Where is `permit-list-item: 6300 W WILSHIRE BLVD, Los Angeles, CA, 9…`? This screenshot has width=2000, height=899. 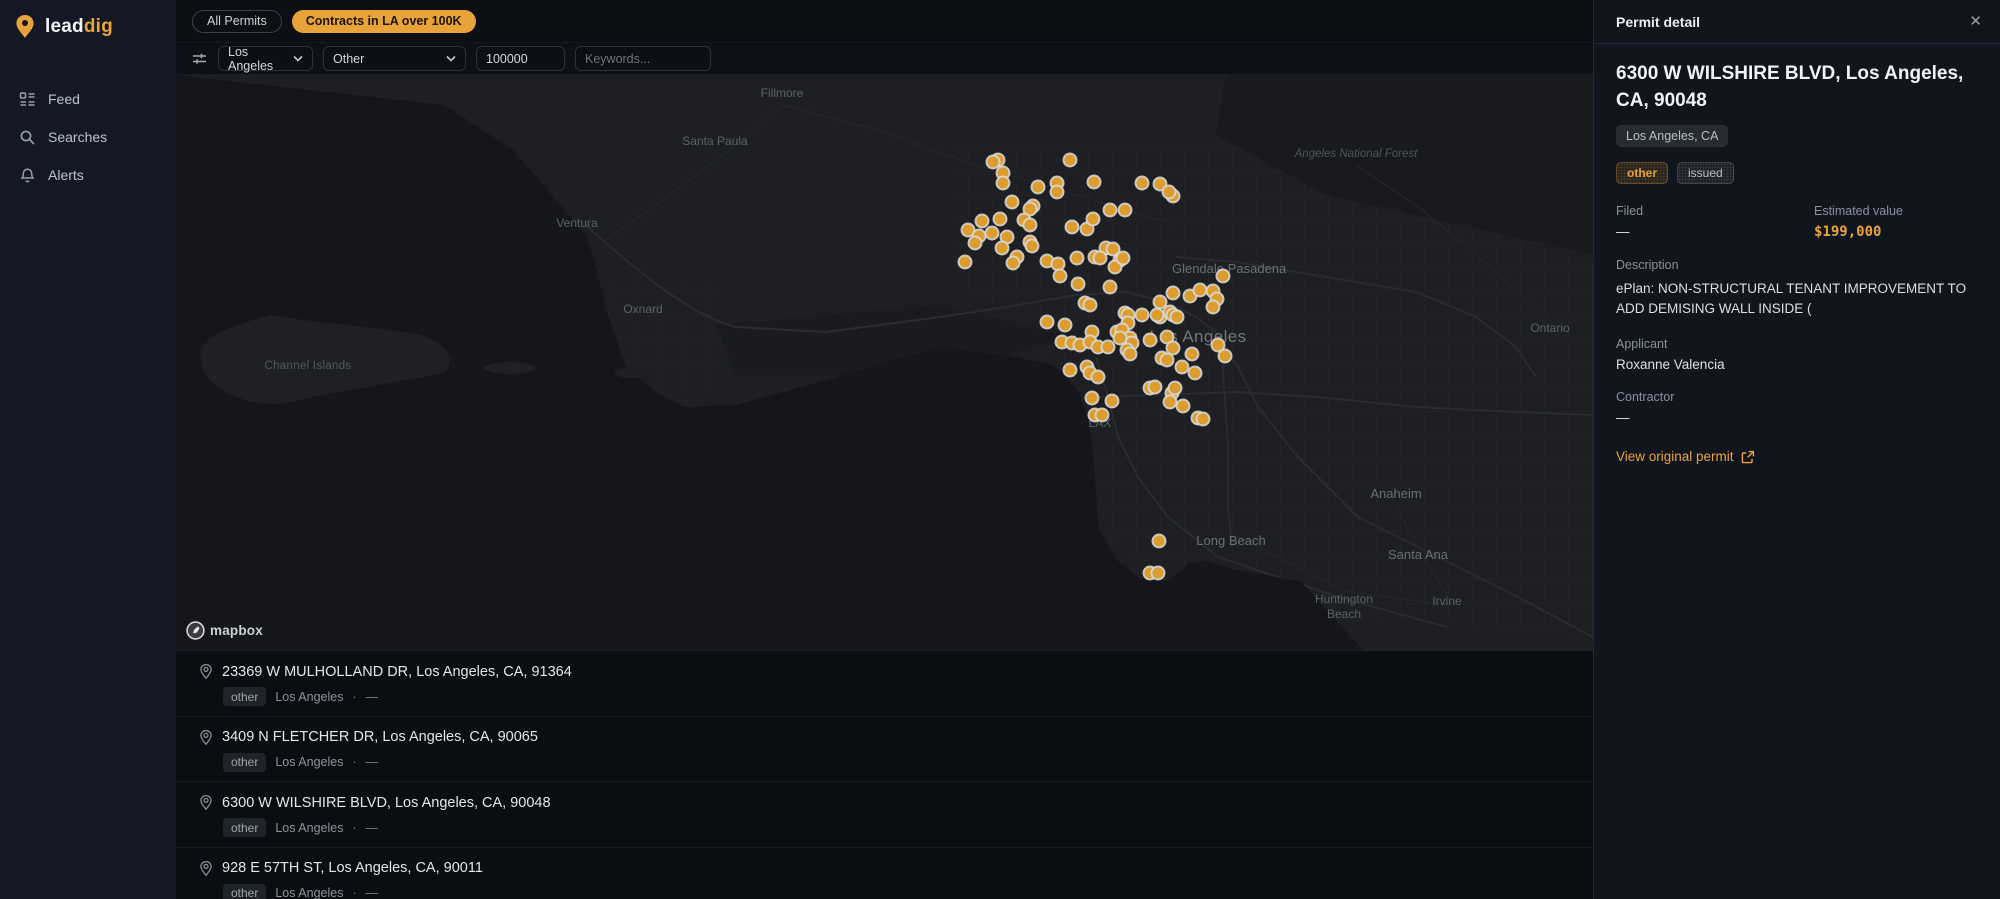
permit-list-item: 6300 W WILSHIRE BLVD, Los Angeles, CA, 9… is located at coordinates (884, 815).